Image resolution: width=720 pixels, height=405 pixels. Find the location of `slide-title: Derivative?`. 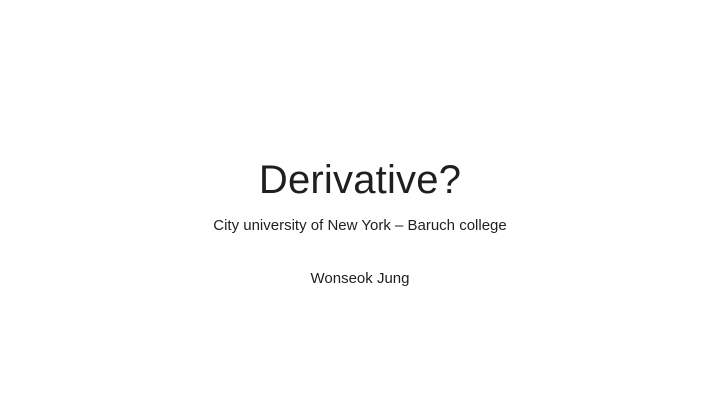

slide-title: Derivative? is located at coordinates (360, 180).